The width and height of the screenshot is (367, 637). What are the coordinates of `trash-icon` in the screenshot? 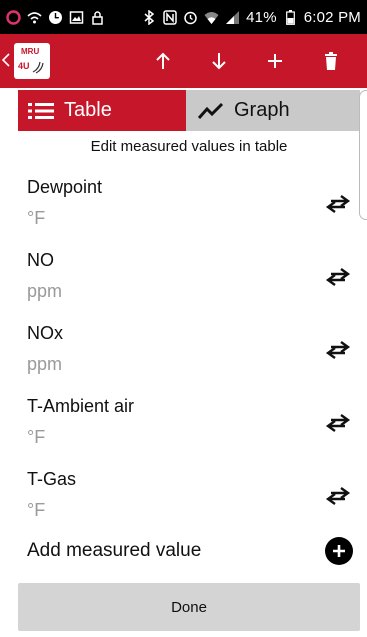 It's located at (331, 61).